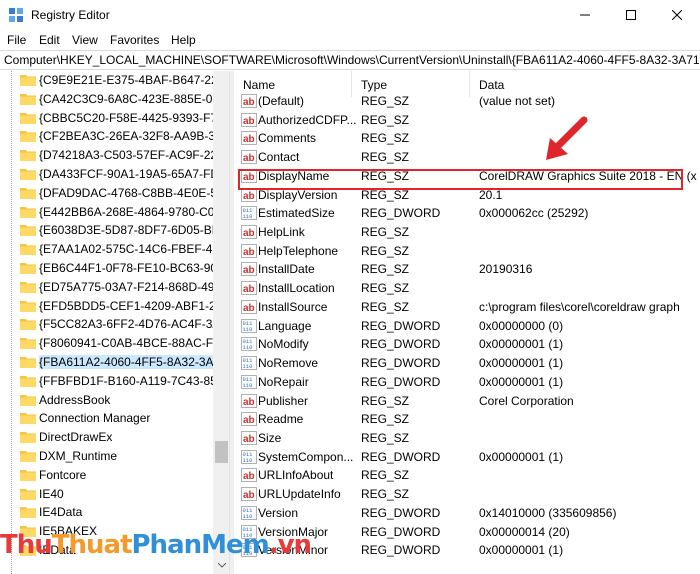 The height and width of the screenshot is (574, 700). What do you see at coordinates (49, 40) in the screenshot?
I see `menu-edit: Edit` at bounding box center [49, 40].